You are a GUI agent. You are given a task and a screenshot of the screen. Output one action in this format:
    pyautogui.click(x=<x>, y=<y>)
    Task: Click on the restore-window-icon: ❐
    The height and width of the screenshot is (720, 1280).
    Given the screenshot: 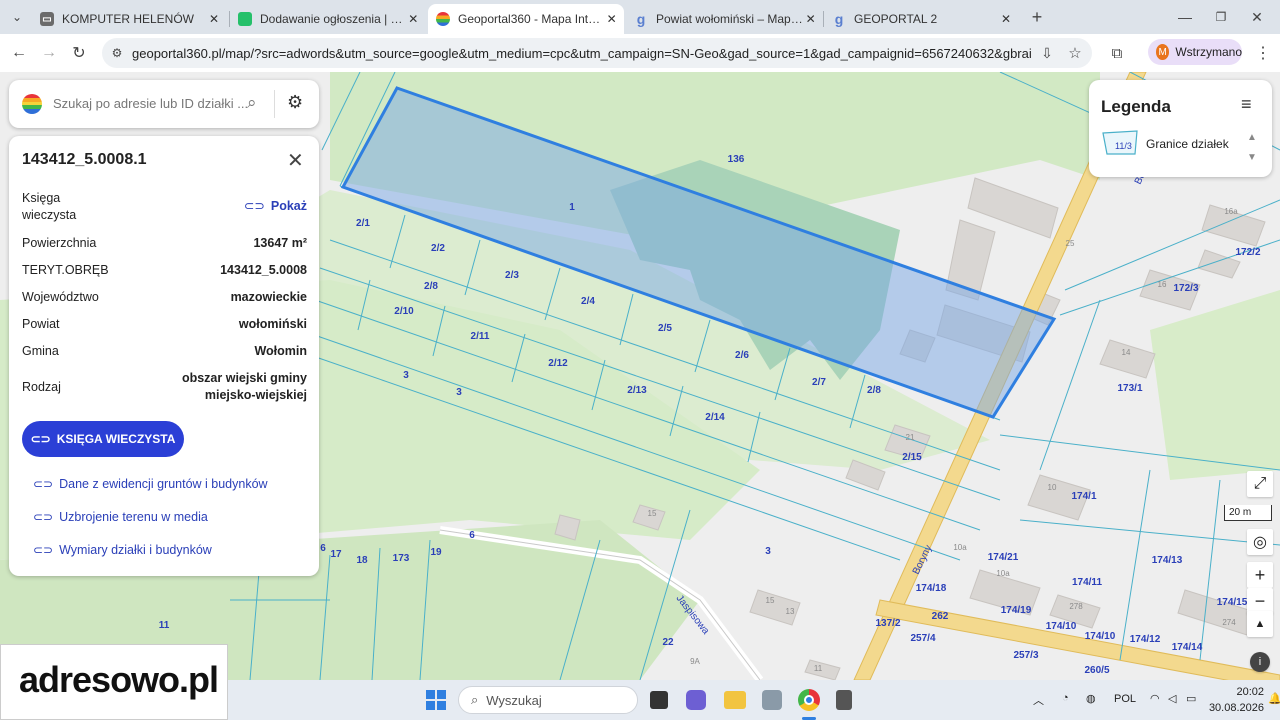 What is the action you would take?
    pyautogui.click(x=1221, y=17)
    